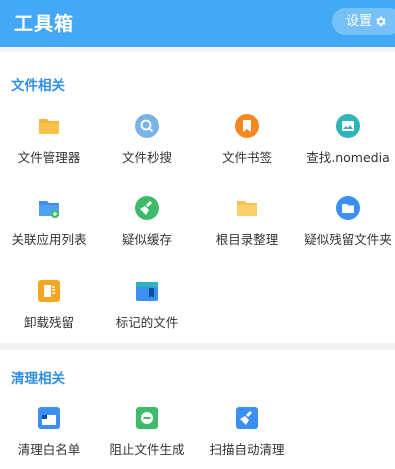  Describe the element at coordinates (49, 291) in the screenshot. I see `document-icon` at that location.